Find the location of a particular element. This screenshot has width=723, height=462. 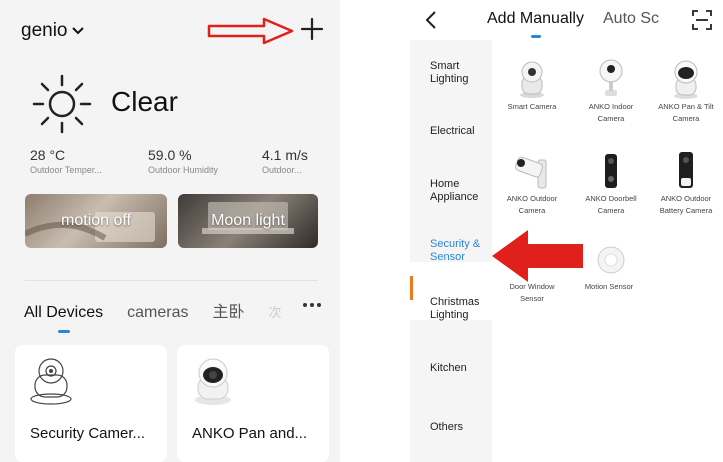

room-tabs: All Devices cameras 主卧 次 is located at coordinates (161, 315).